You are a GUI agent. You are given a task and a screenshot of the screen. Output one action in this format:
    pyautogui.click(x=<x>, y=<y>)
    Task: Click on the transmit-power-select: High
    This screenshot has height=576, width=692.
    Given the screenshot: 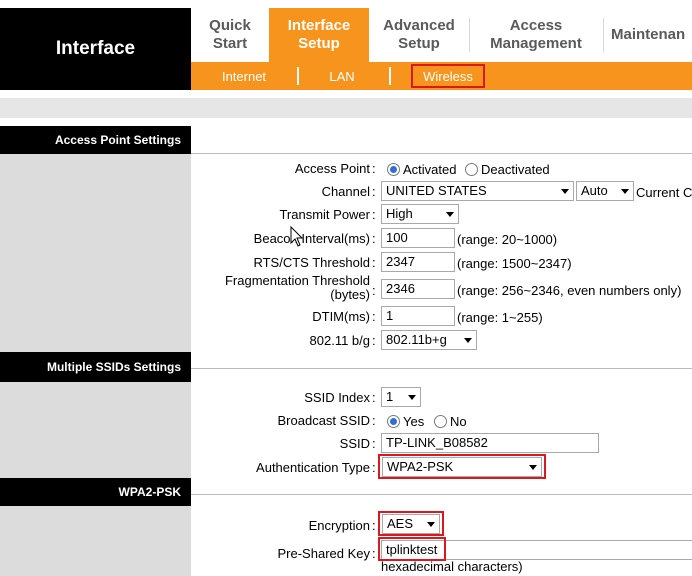 What is the action you would take?
    pyautogui.click(x=420, y=214)
    